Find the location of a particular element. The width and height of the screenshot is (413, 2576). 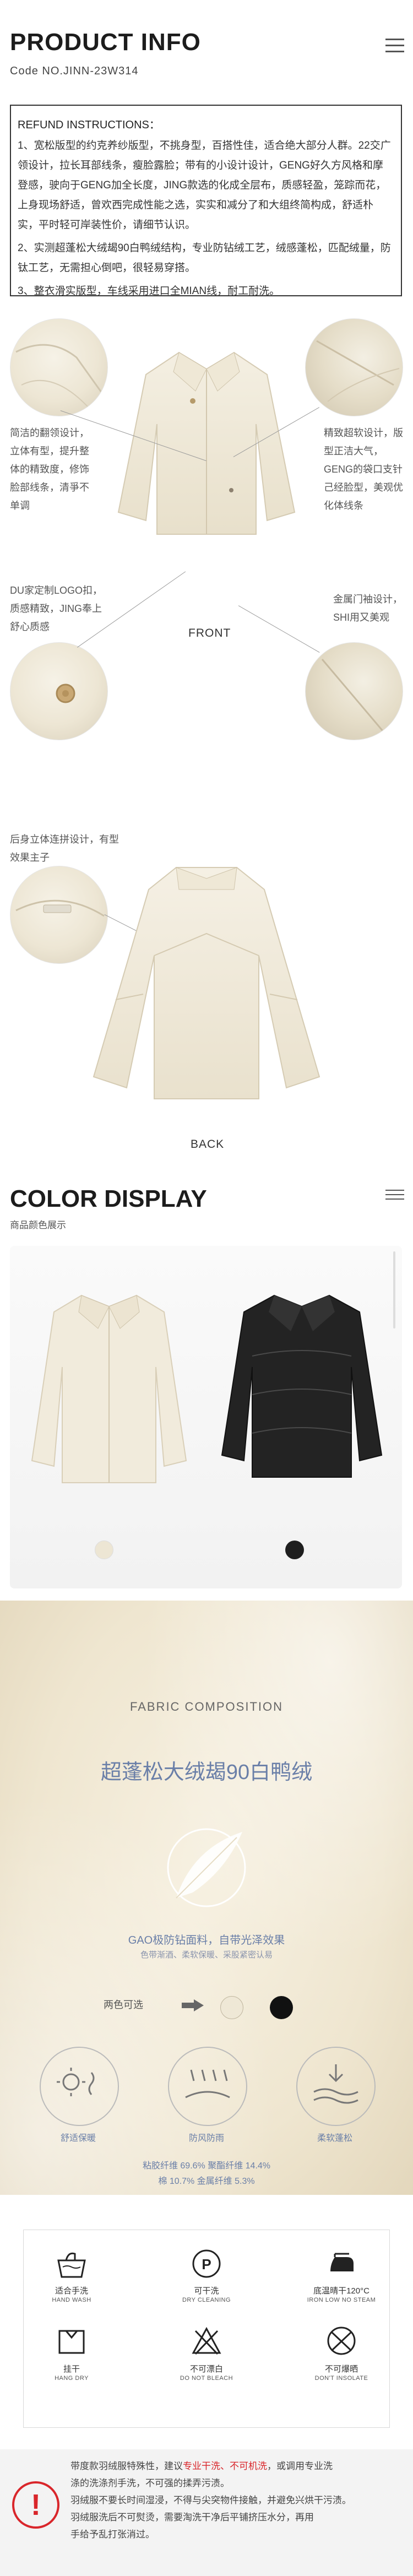

cuff-detail-drawing is located at coordinates (352, 695).